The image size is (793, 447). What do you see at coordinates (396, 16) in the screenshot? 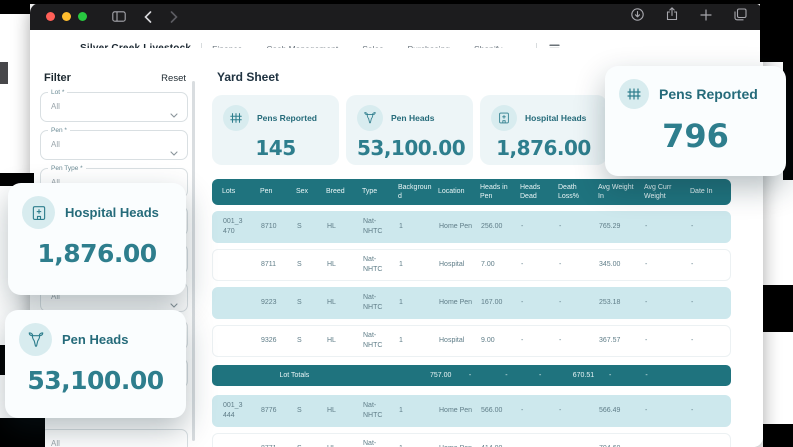
I see `browser-titlebar` at bounding box center [396, 16].